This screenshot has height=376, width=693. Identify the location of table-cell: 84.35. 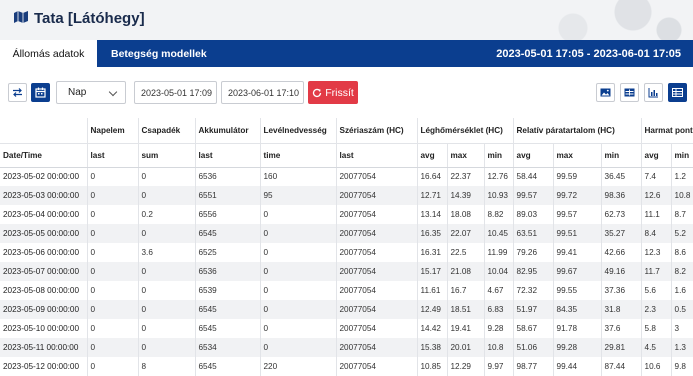
(577, 309).